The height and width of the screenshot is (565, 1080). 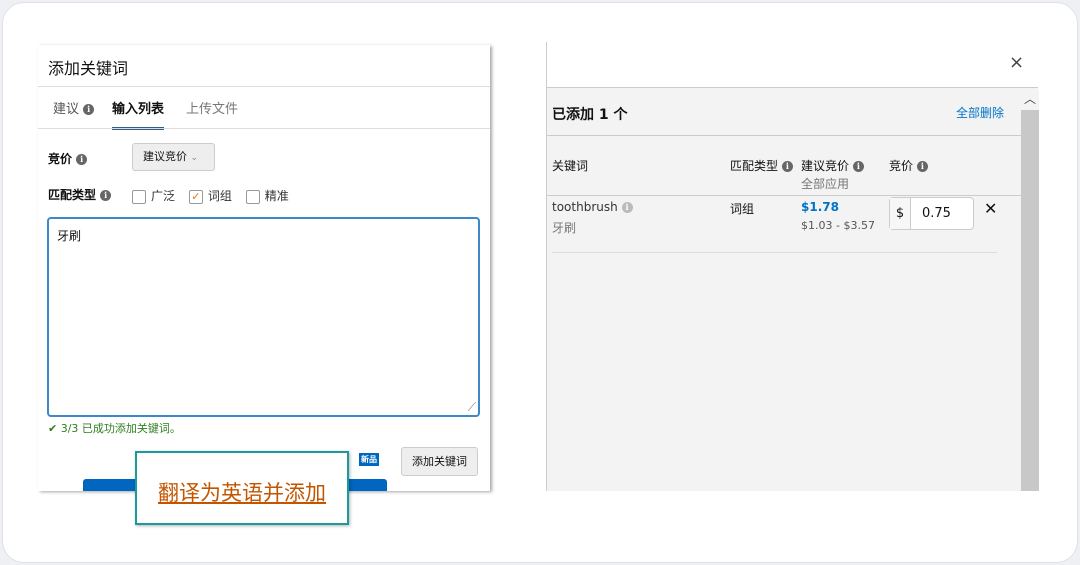 What do you see at coordinates (114, 428) in the screenshot?
I see `success-status: ✔ 3/3 已成功添加关键词。` at bounding box center [114, 428].